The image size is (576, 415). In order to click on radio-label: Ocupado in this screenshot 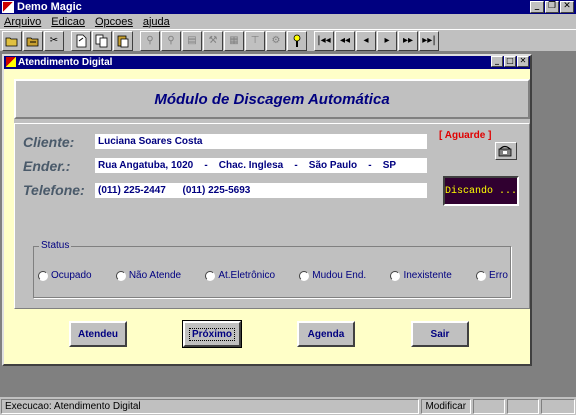, I will do `click(71, 275)`.